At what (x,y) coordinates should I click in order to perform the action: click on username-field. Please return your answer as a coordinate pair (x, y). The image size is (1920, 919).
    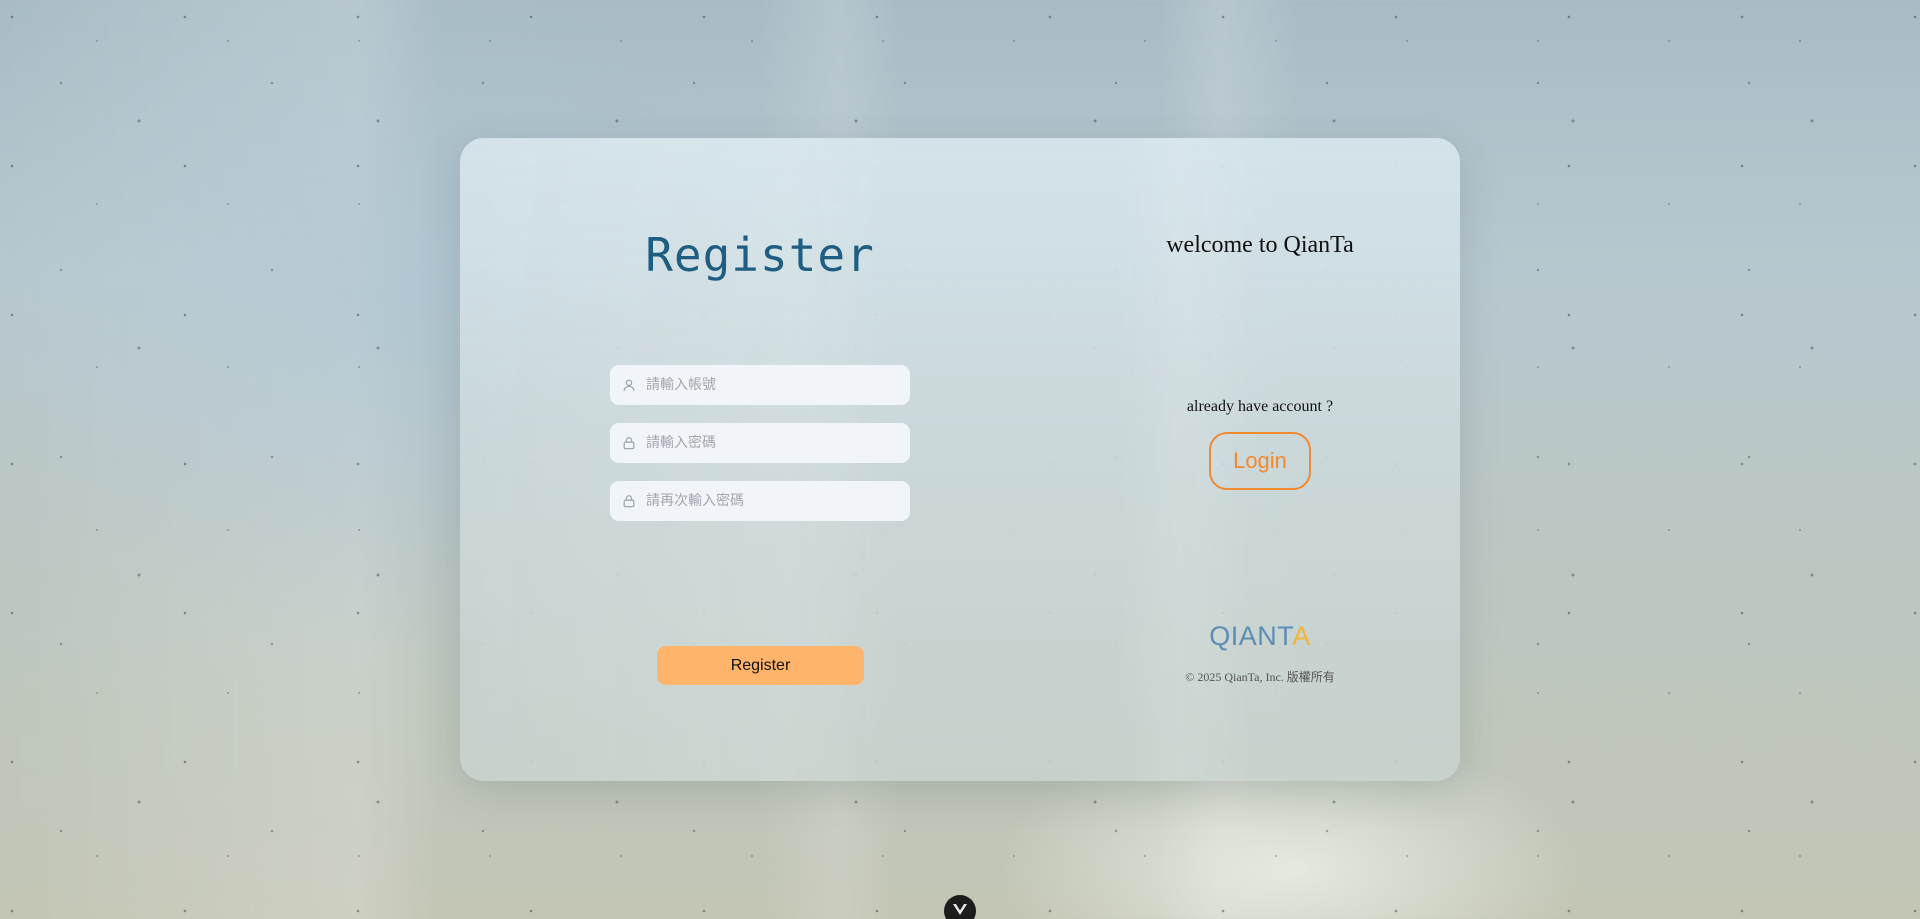
    Looking at the image, I should click on (760, 385).